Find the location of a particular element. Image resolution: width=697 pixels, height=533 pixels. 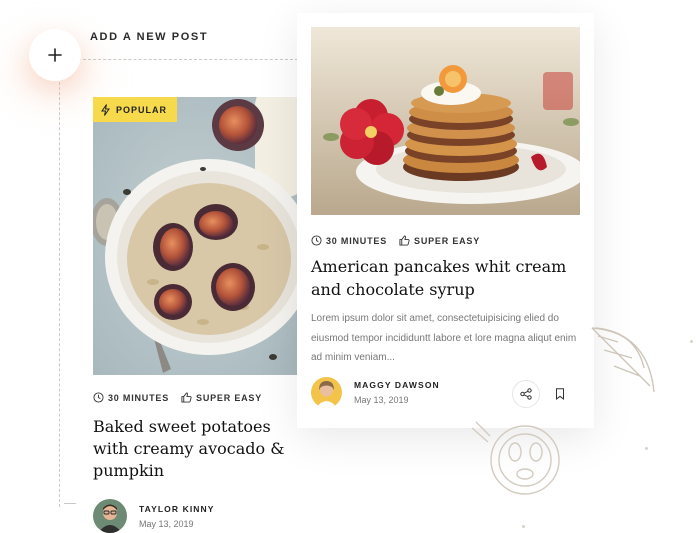

lightning-icon is located at coordinates (105, 109).